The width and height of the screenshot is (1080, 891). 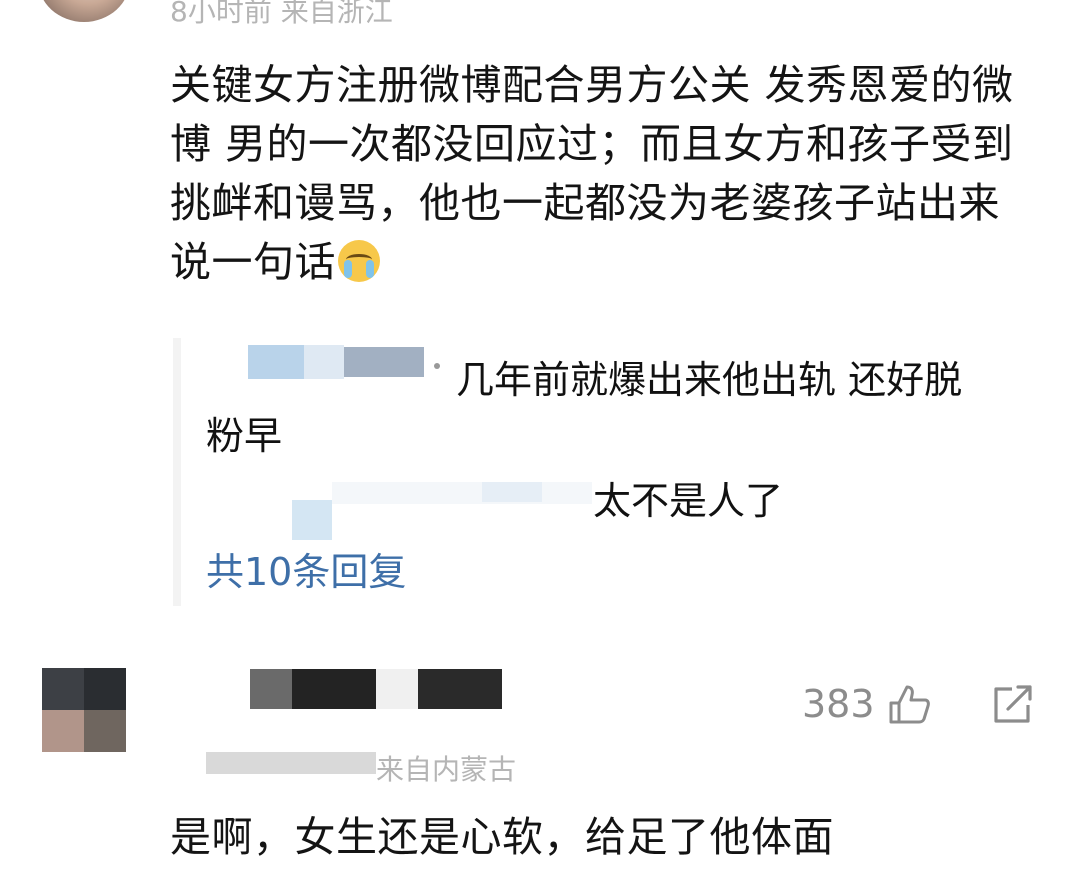 What do you see at coordinates (910, 704) in the screenshot?
I see `thumbs-up-icon` at bounding box center [910, 704].